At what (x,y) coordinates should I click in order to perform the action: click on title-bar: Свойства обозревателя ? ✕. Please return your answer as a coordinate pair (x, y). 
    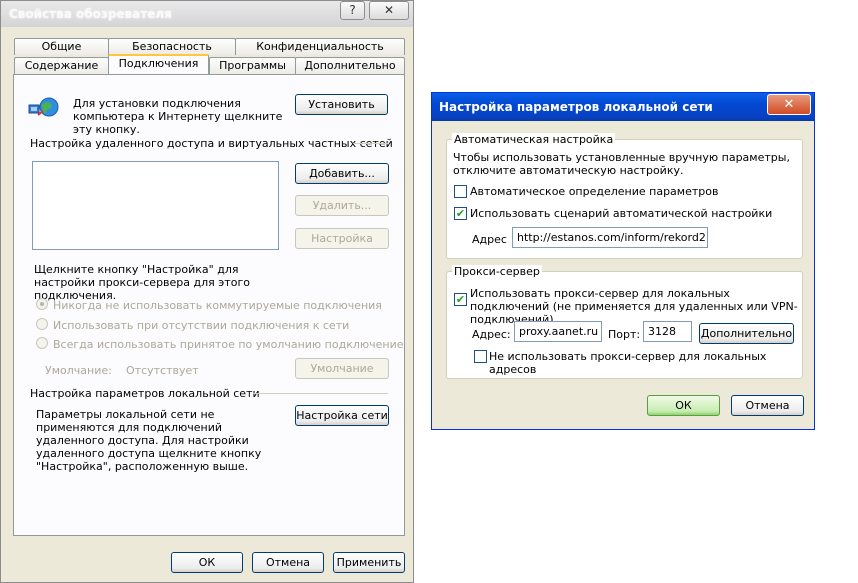
    Looking at the image, I should click on (207, 14).